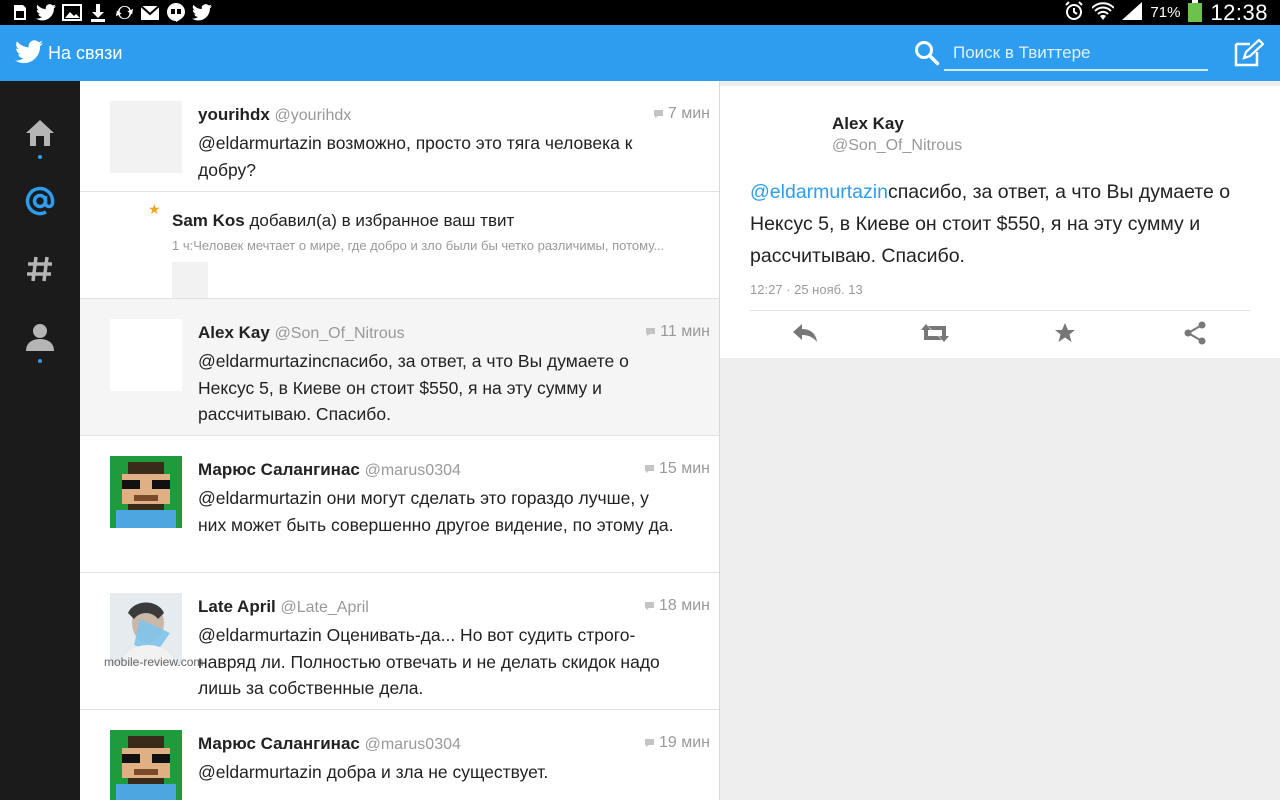  I want to click on nav-mentions, so click(40, 203).